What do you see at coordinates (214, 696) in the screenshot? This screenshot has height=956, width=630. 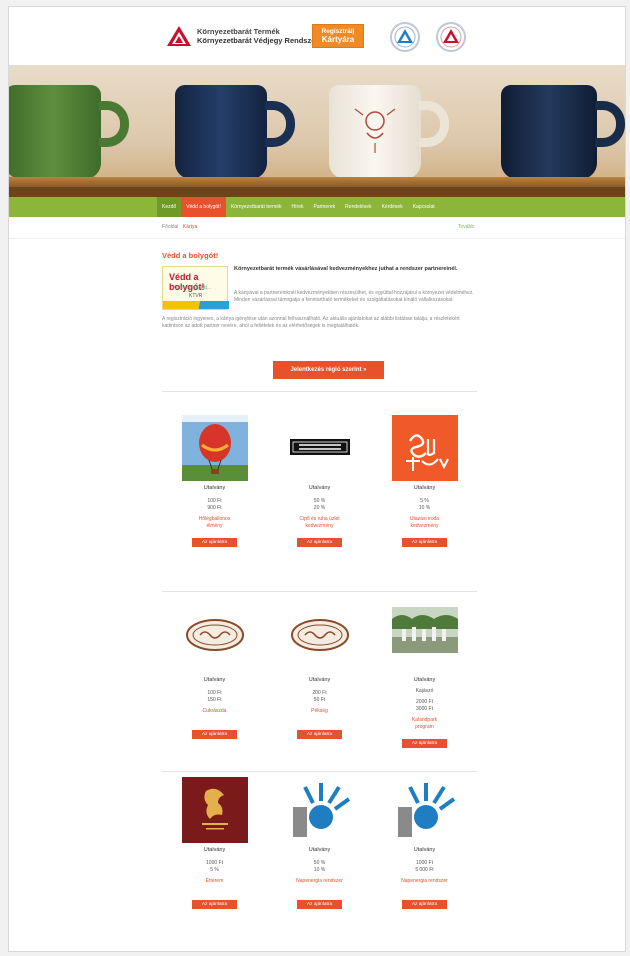 I see `offer-price: 100 Ft 150 Ft` at bounding box center [214, 696].